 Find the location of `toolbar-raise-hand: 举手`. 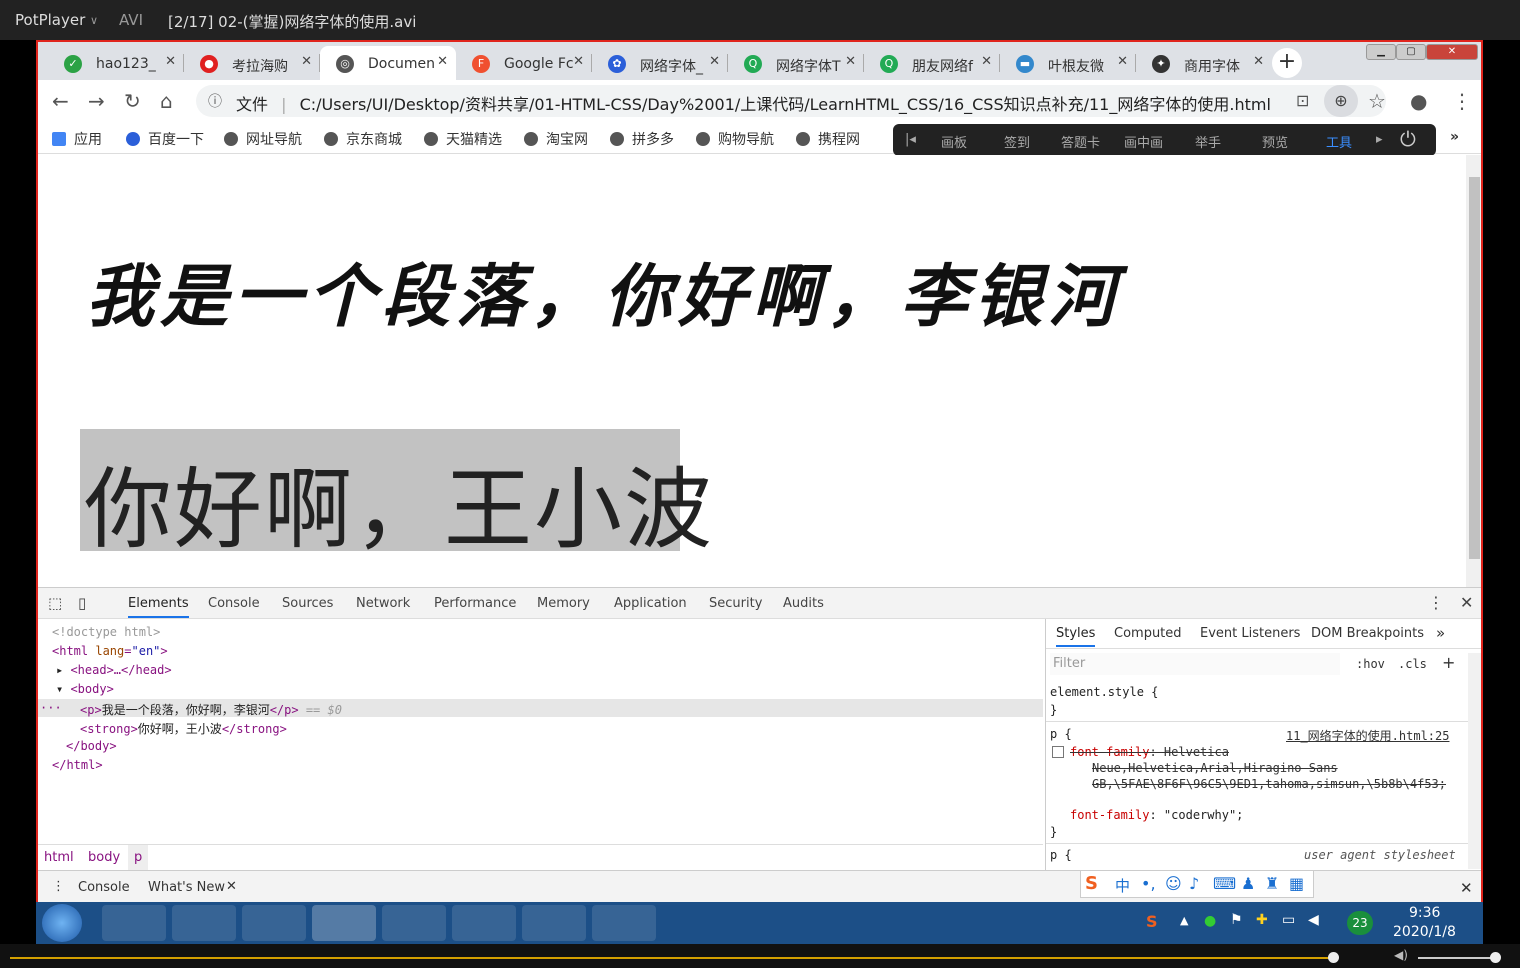

toolbar-raise-hand: 举手 is located at coordinates (1208, 141).